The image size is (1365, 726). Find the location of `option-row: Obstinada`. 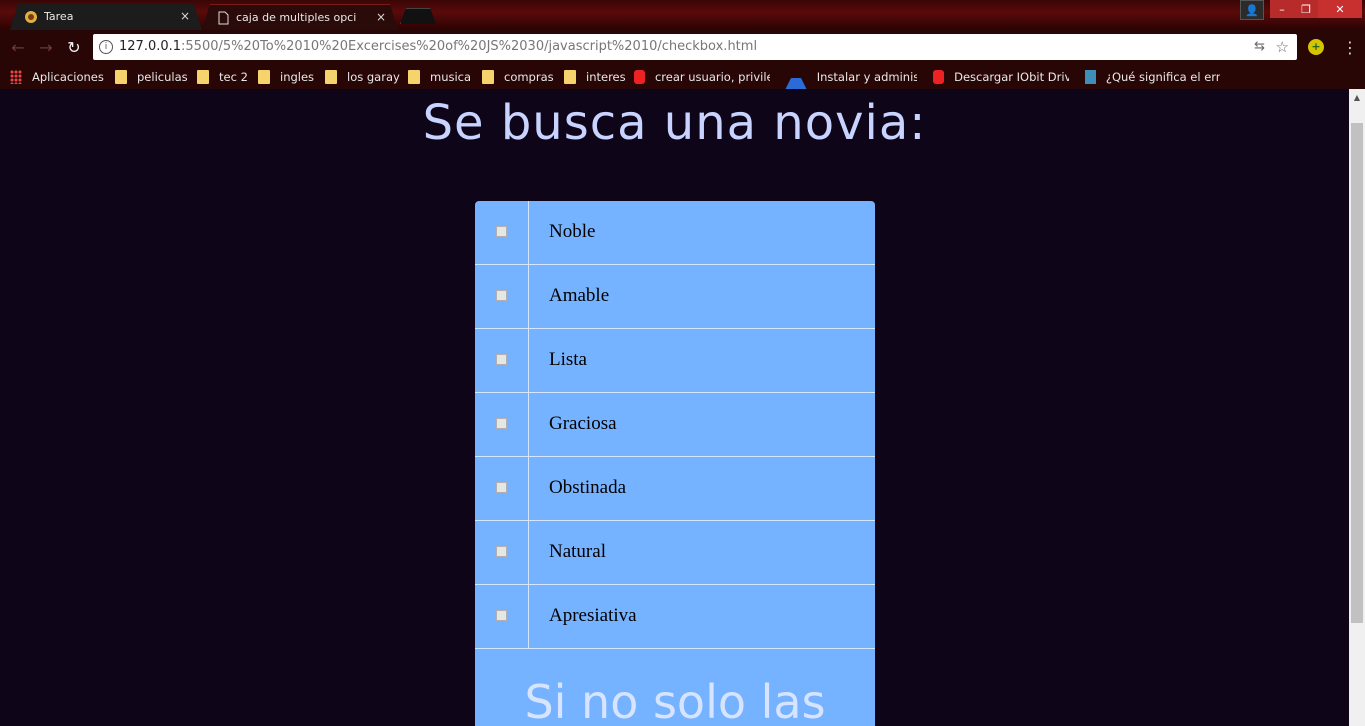

option-row: Obstinada is located at coordinates (675, 489).